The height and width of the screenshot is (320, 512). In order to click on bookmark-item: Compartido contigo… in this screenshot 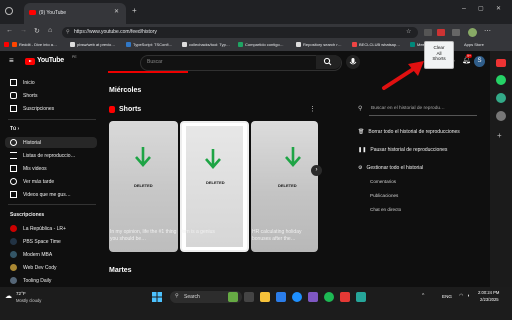, I will do `click(261, 44)`.